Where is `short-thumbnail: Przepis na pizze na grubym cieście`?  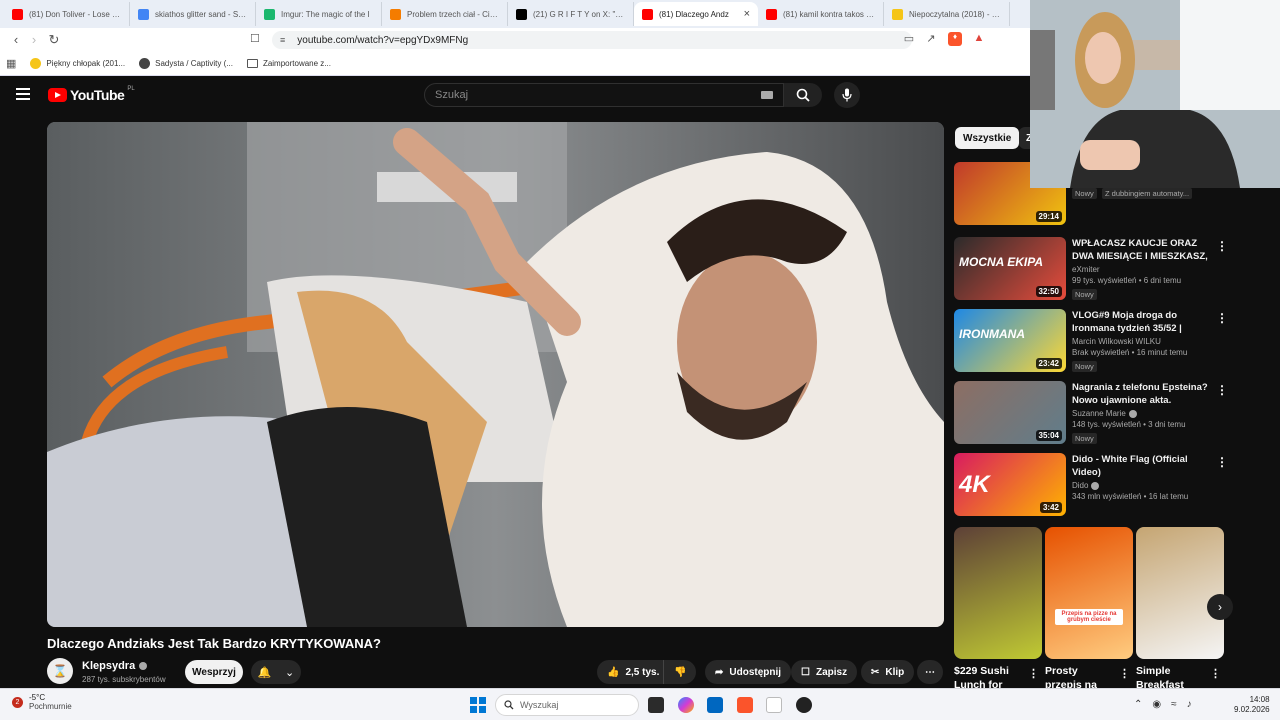 short-thumbnail: Przepis na pizze na grubym cieście is located at coordinates (1089, 593).